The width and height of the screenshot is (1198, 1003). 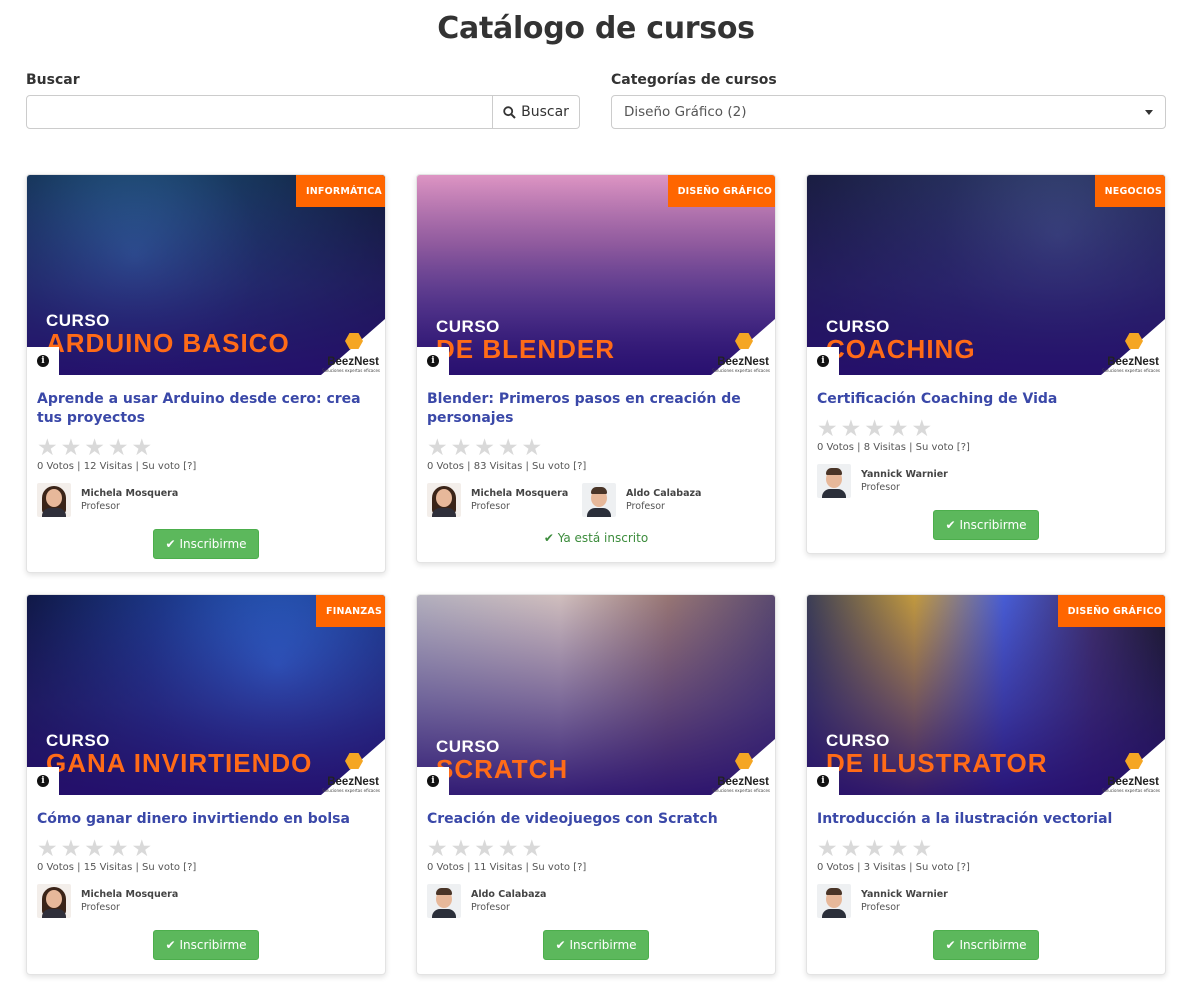 I want to click on search-button: Buscar, so click(x=536, y=112).